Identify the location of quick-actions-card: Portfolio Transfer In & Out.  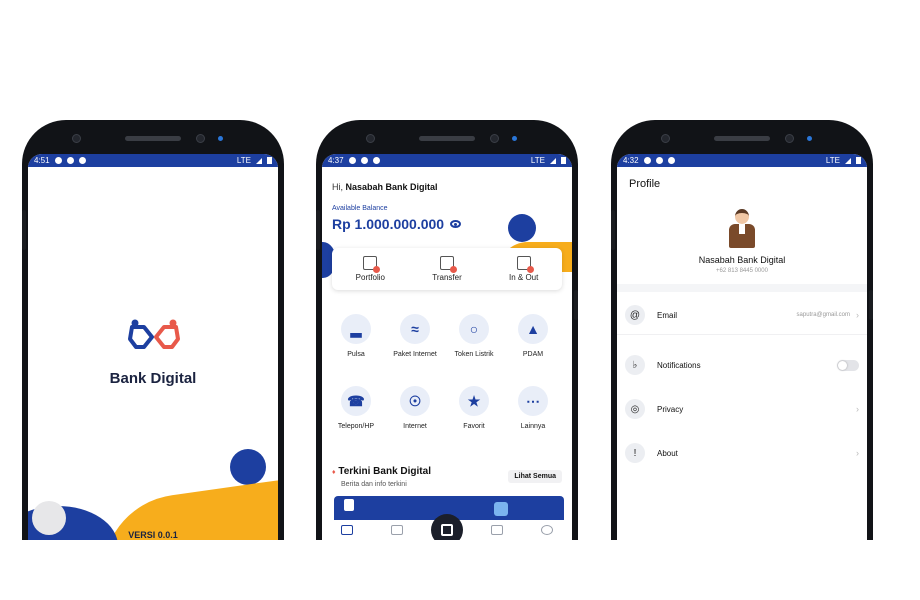
(447, 269).